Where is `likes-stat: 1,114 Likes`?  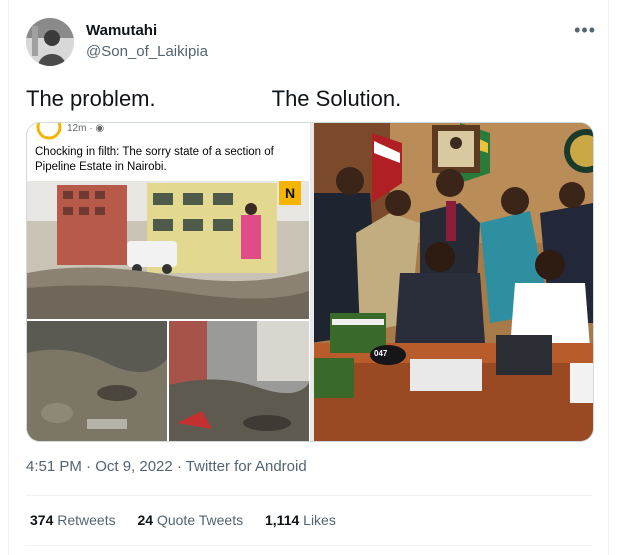 likes-stat: 1,114 Likes is located at coordinates (300, 520).